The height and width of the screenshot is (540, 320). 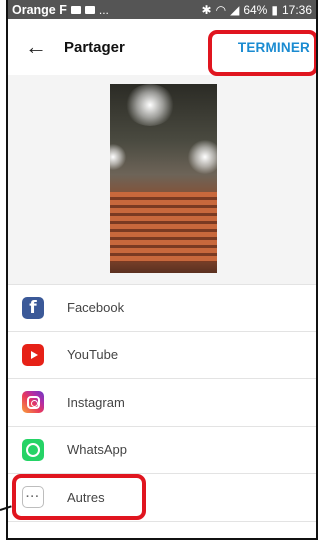 What do you see at coordinates (79, 497) in the screenshot?
I see `others-highlight-box` at bounding box center [79, 497].